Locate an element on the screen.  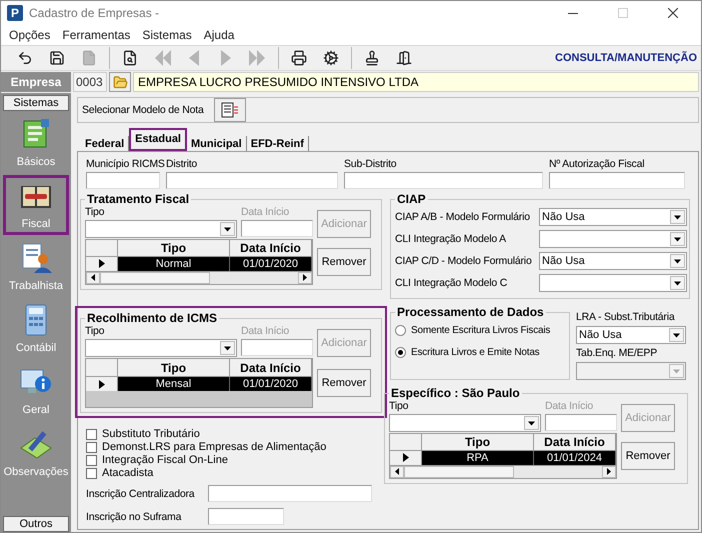
note-model-button is located at coordinates (230, 110).